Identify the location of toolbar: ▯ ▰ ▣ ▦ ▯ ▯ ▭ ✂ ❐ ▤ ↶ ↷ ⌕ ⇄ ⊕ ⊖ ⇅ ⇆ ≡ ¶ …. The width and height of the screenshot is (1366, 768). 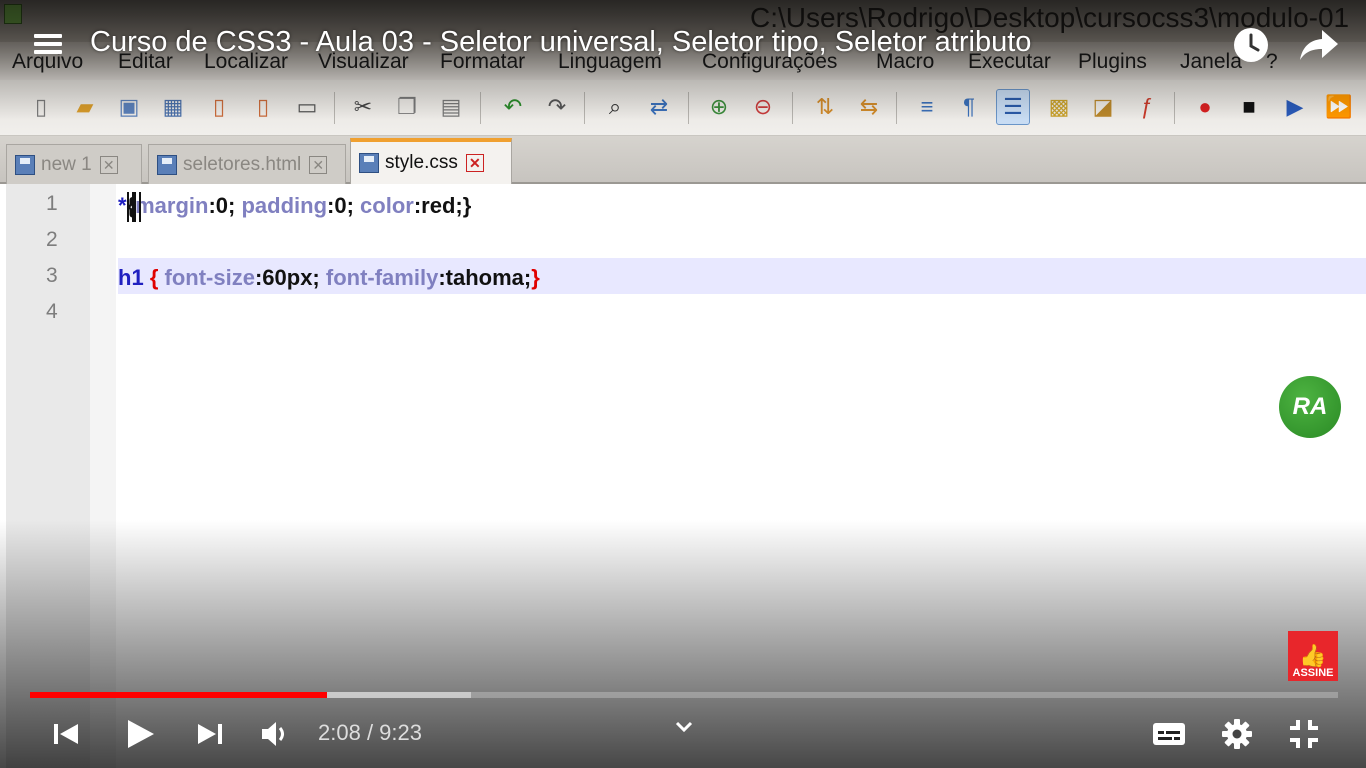
(683, 108).